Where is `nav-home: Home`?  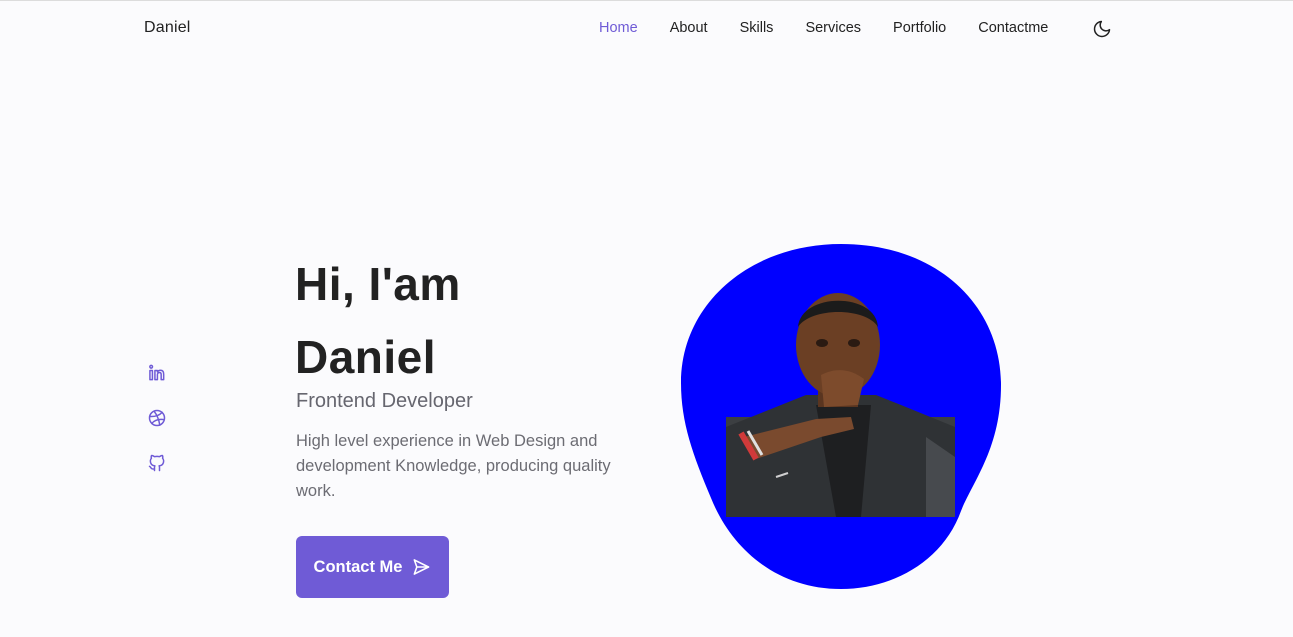 nav-home: Home is located at coordinates (618, 28).